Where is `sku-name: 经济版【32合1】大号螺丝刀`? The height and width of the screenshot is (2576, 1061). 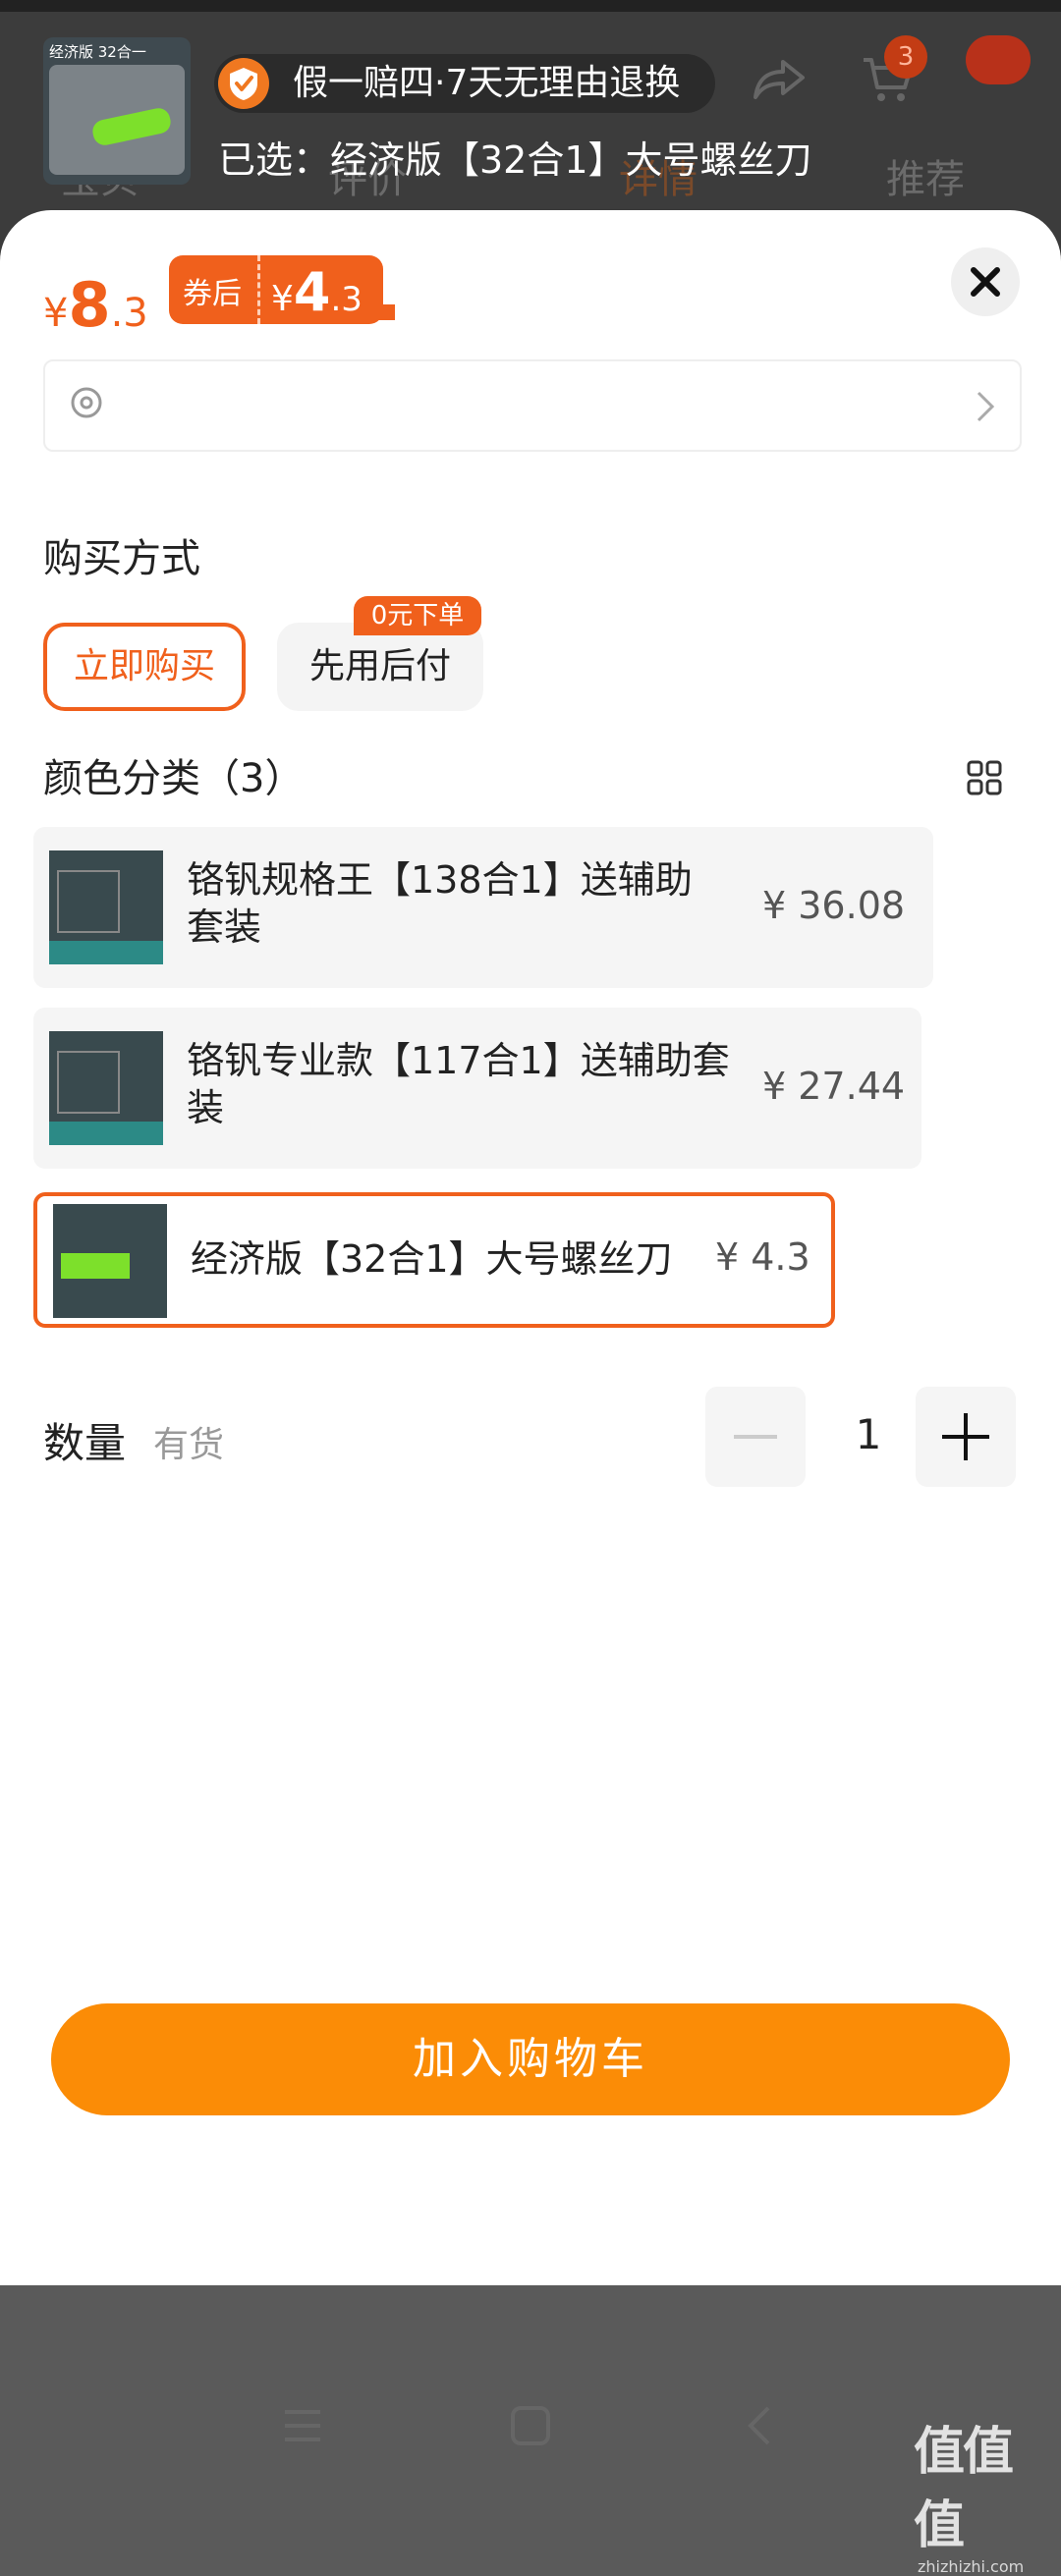
sku-name: 经济版【32合1】大号螺丝刀 is located at coordinates (432, 1259).